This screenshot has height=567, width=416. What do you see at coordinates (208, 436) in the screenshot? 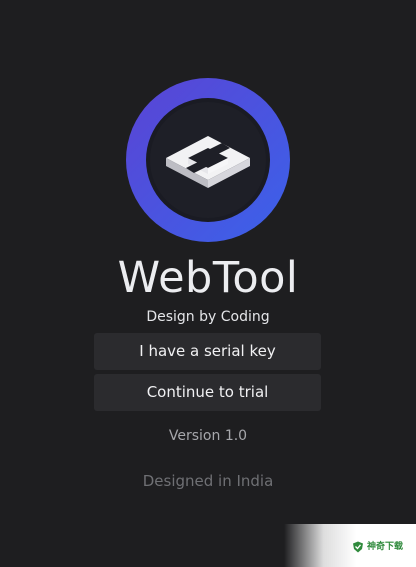
I see `version-label: Version 1.0` at bounding box center [208, 436].